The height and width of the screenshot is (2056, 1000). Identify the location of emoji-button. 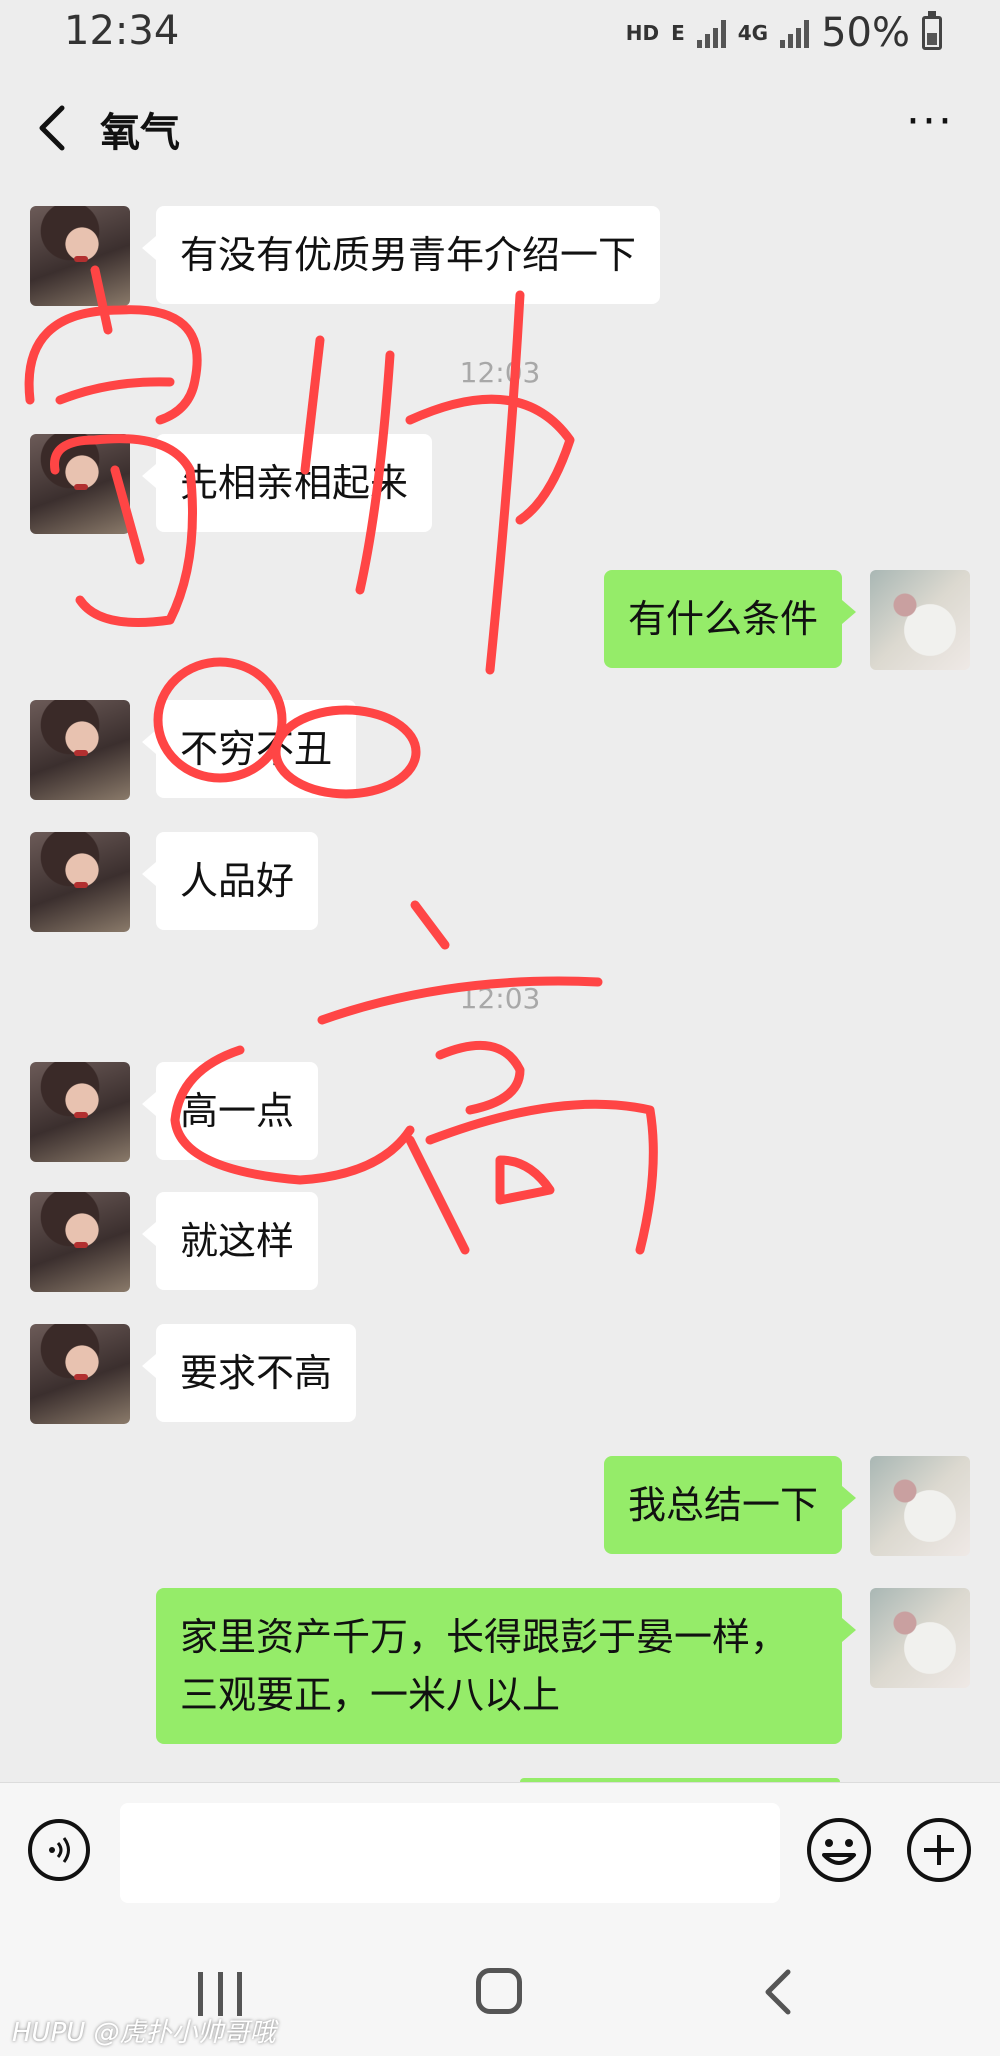
(839, 1850).